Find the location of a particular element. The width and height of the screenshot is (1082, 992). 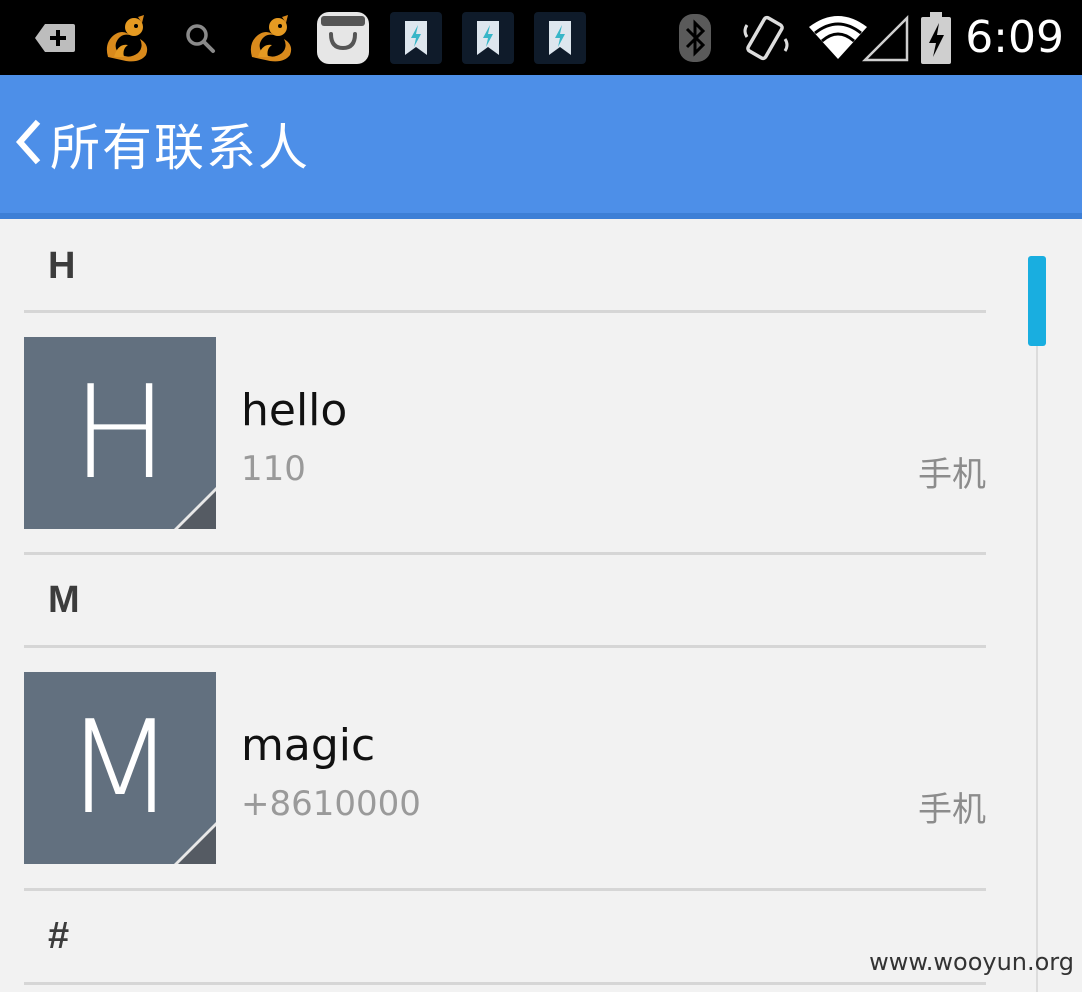

section-header: # is located at coordinates (505, 938).